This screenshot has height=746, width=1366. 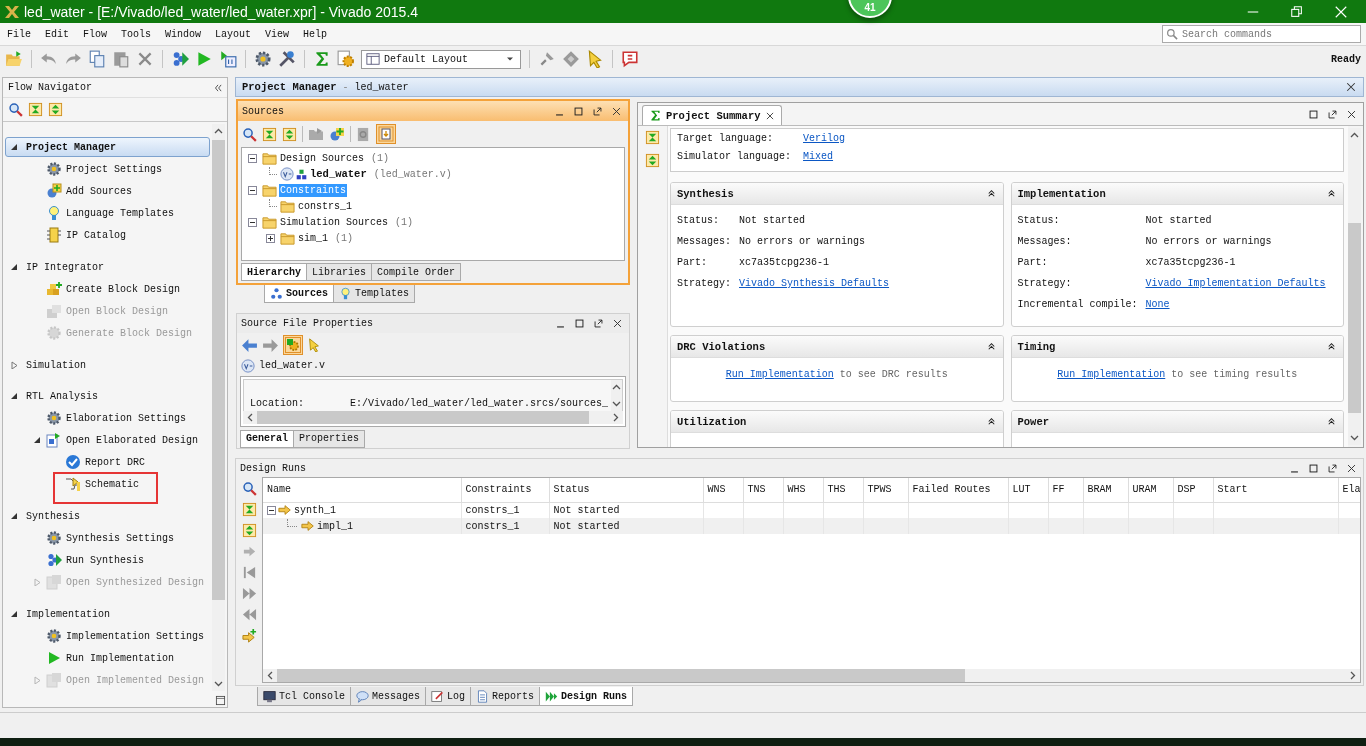 I want to click on menu-item: Tools, so click(x=136, y=34).